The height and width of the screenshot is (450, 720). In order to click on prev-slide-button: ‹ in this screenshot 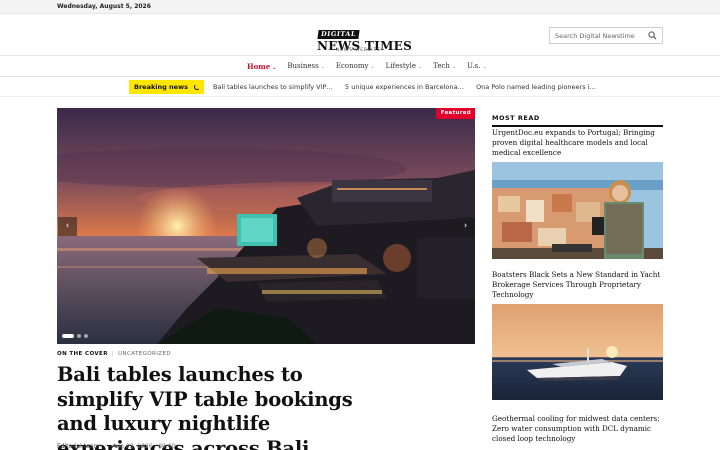, I will do `click(67, 226)`.